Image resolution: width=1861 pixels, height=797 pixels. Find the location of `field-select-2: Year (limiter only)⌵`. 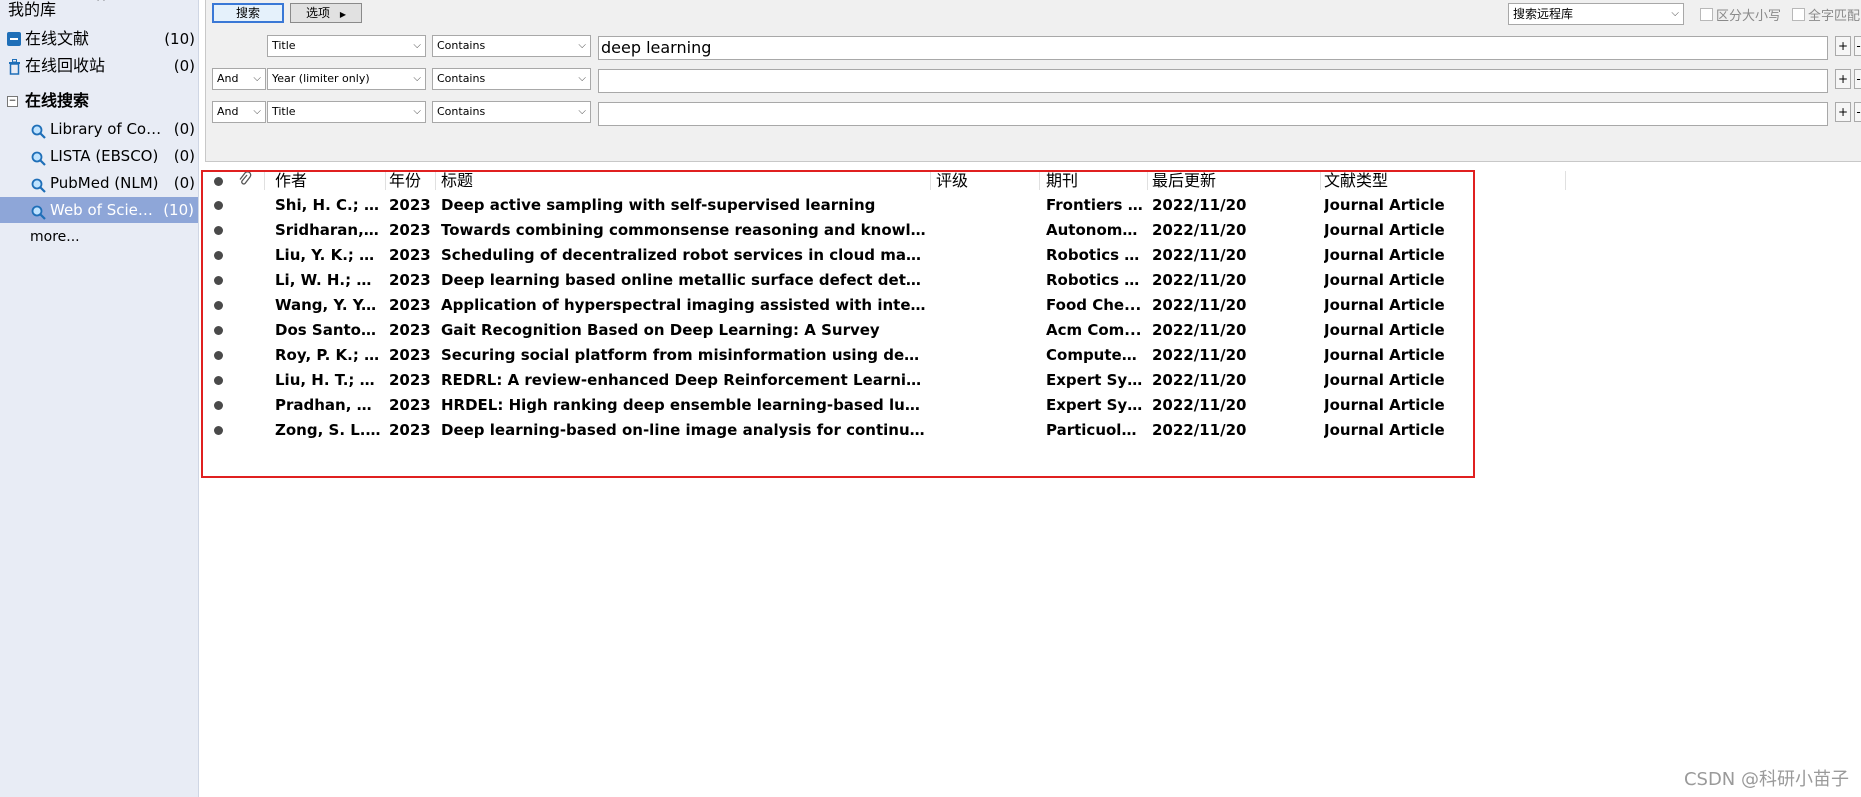

field-select-2: Year (limiter only)⌵ is located at coordinates (346, 79).